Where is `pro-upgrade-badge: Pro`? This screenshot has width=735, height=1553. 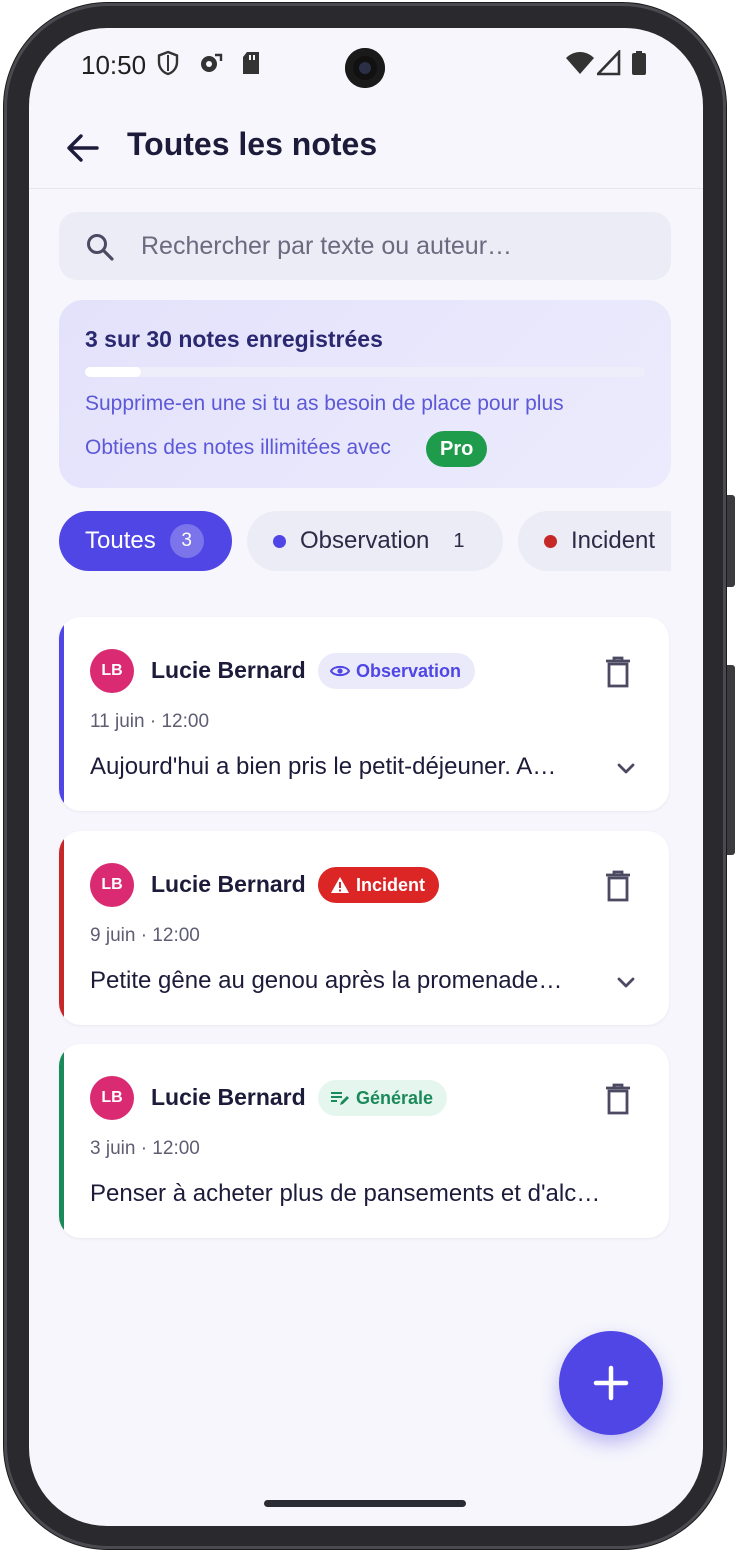
pro-upgrade-badge: Pro is located at coordinates (457, 449).